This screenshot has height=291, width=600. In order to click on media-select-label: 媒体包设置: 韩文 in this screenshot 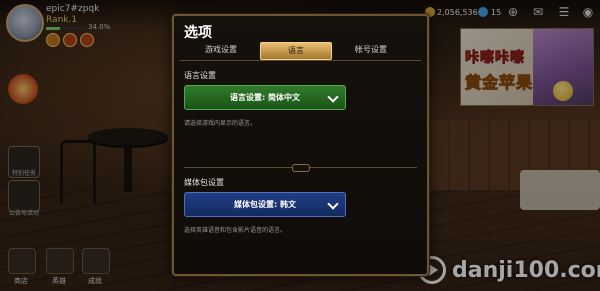, I will do `click(265, 204)`.